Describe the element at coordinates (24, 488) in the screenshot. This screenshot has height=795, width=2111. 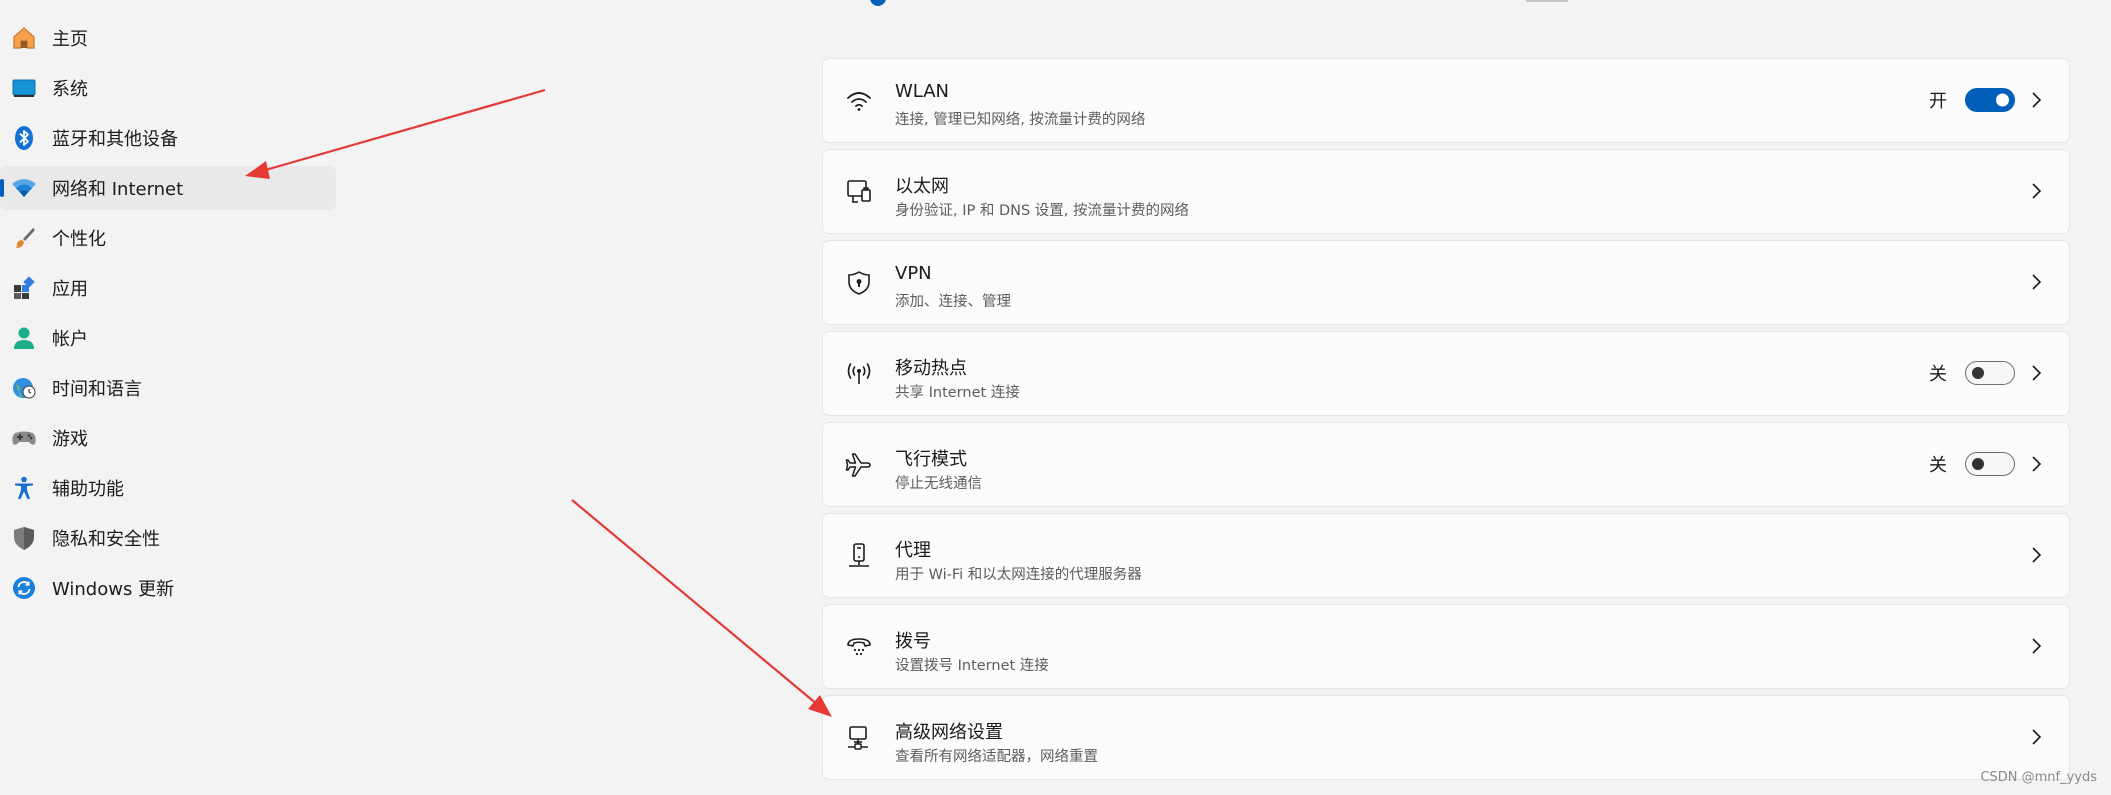
I see `accessibility-icon` at that location.